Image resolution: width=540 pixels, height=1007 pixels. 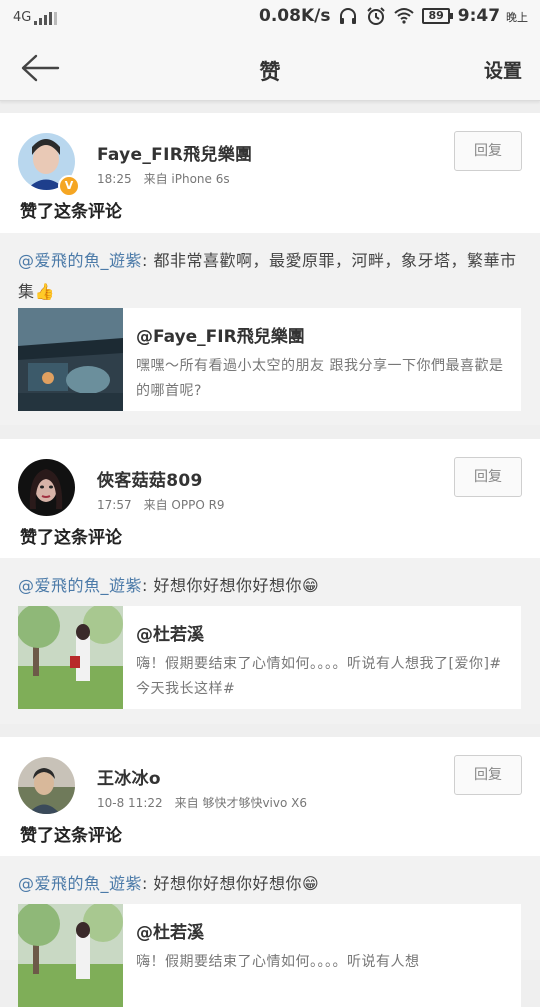 What do you see at coordinates (186, 179) in the screenshot?
I see `post-source: 来自 iPhone 6s` at bounding box center [186, 179].